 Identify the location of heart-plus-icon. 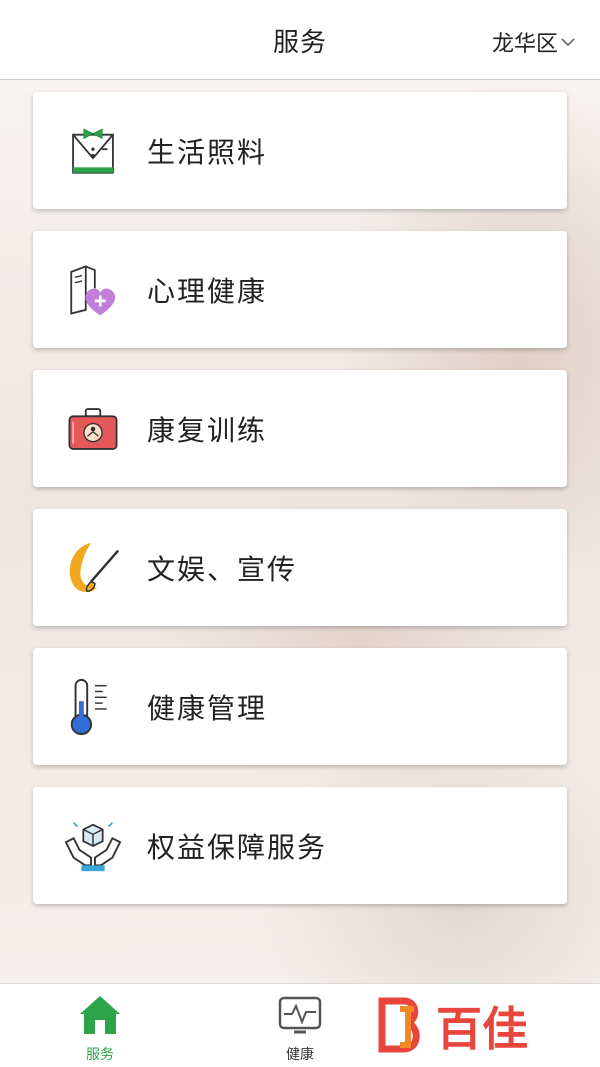
(93, 290).